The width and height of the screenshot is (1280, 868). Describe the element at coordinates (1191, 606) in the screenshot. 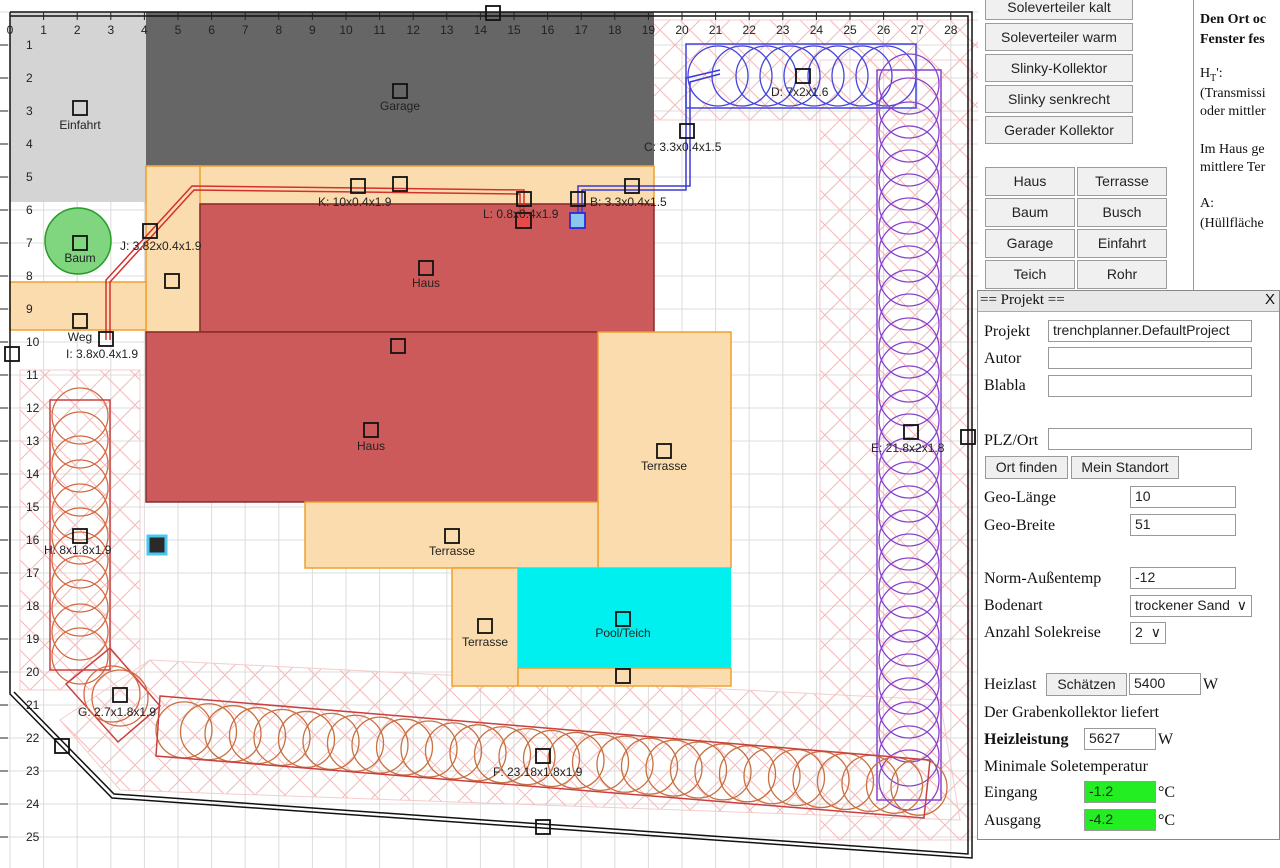

I see `bodenart-select: trockener Sand ∨` at that location.